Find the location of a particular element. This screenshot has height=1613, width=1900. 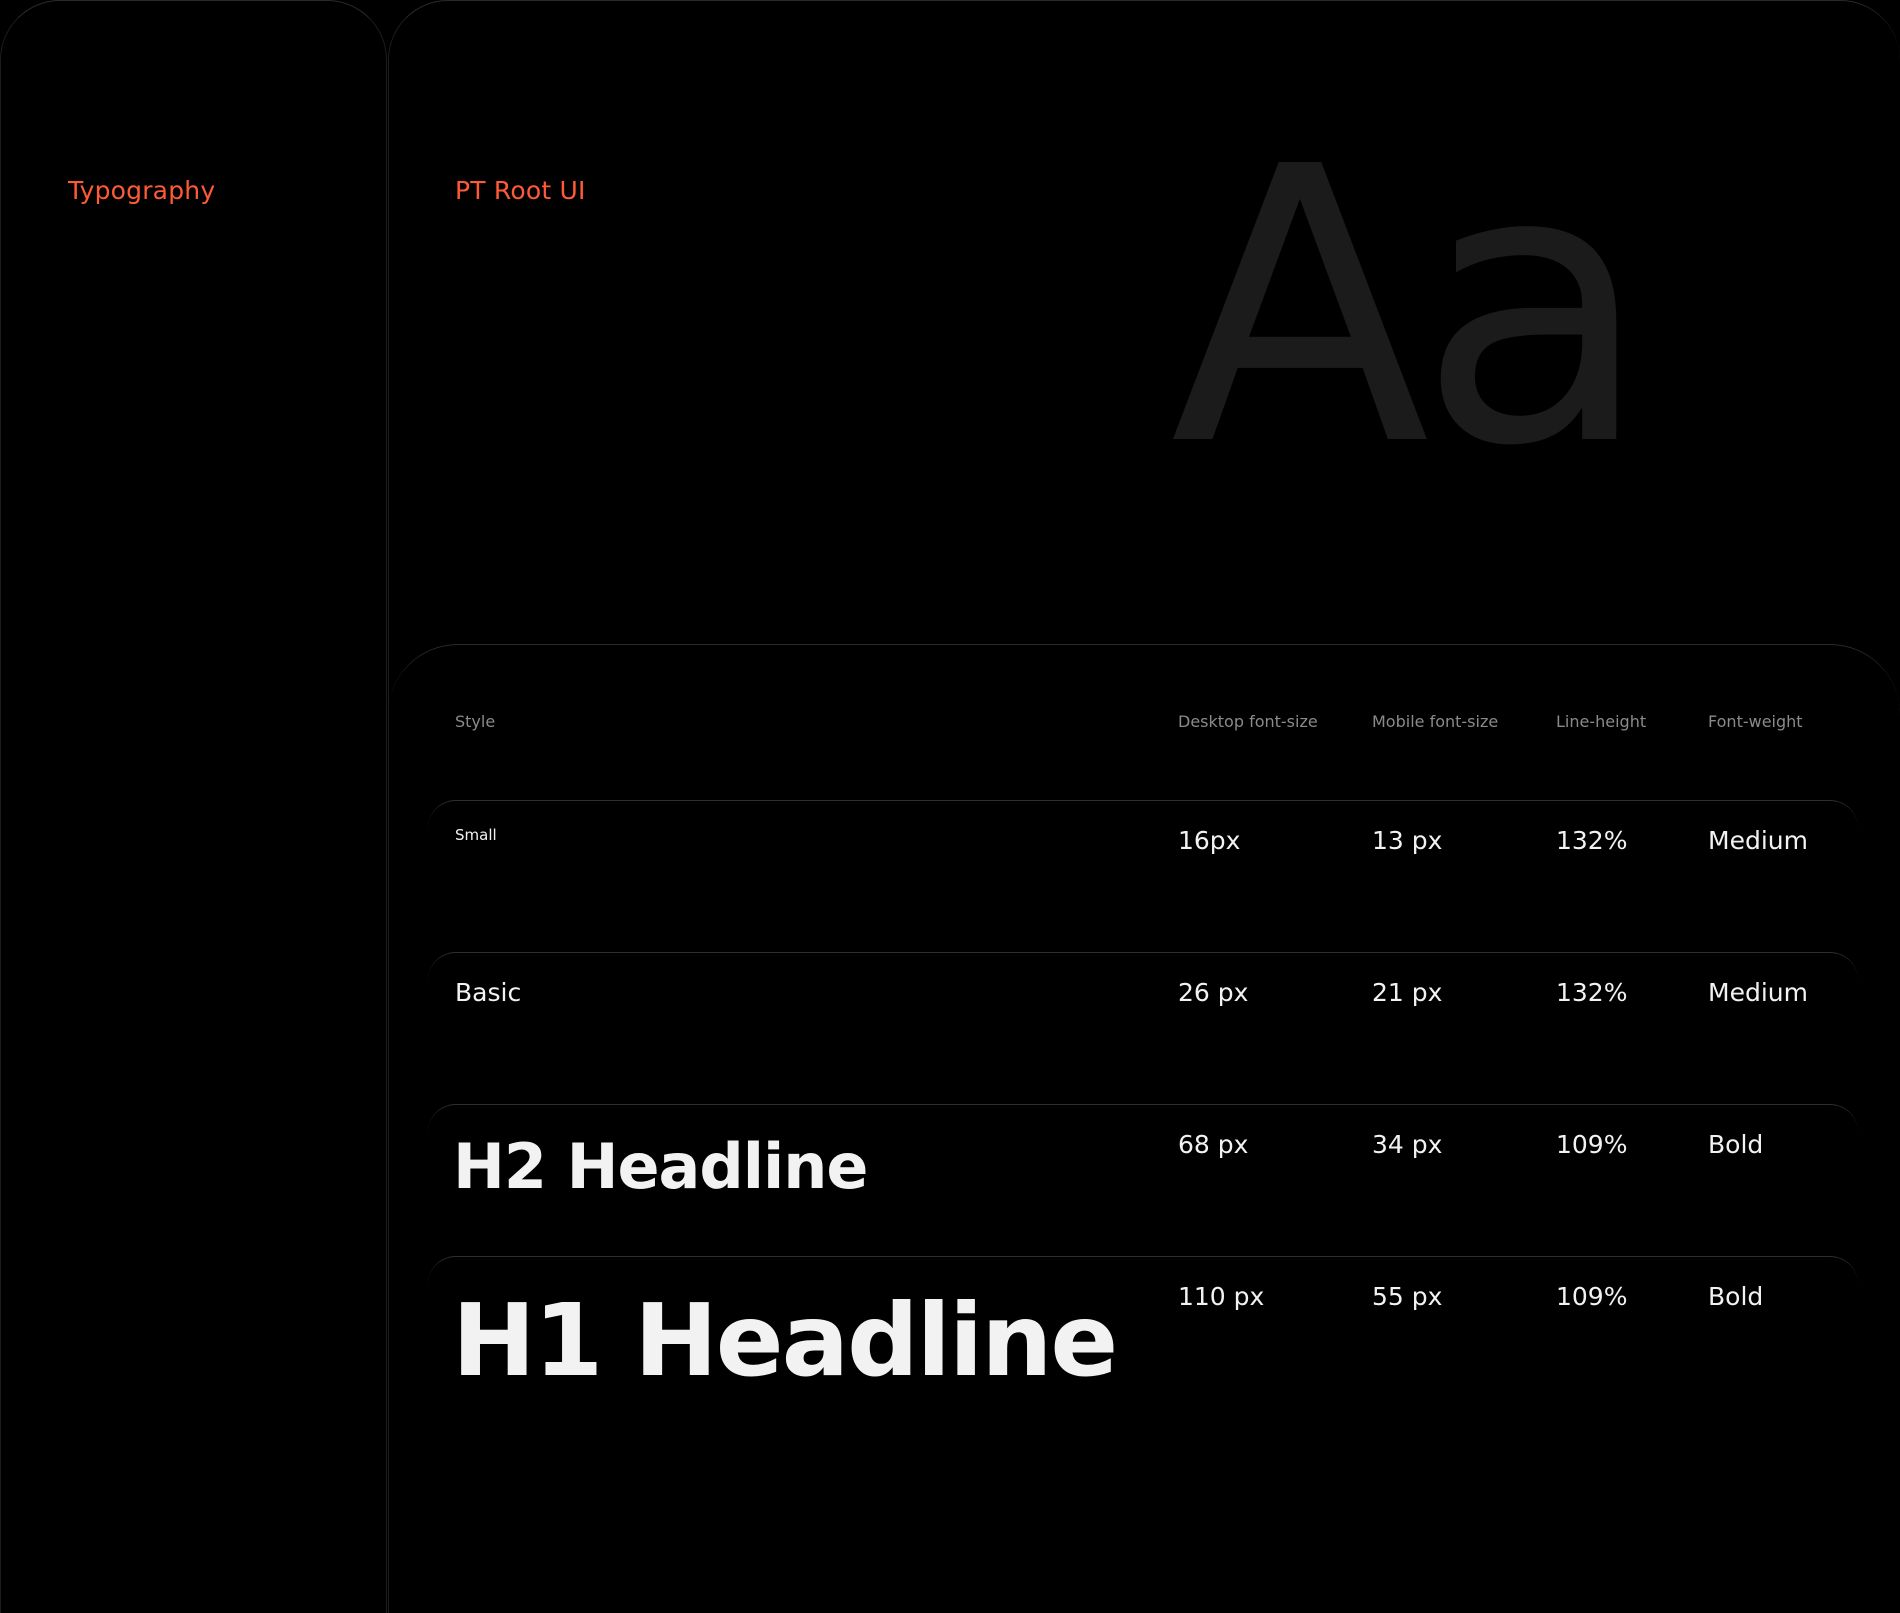

desktop-size: 26 px is located at coordinates (1213, 992).